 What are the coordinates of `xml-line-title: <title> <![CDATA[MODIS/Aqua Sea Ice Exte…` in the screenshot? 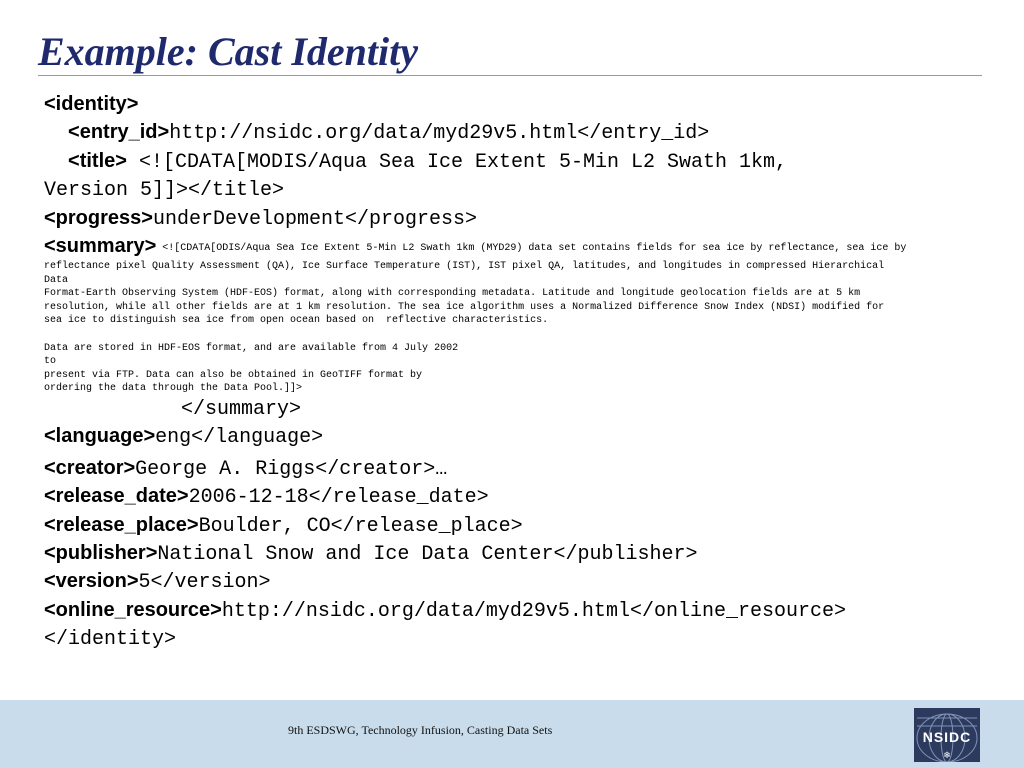 It's located at (428, 161).